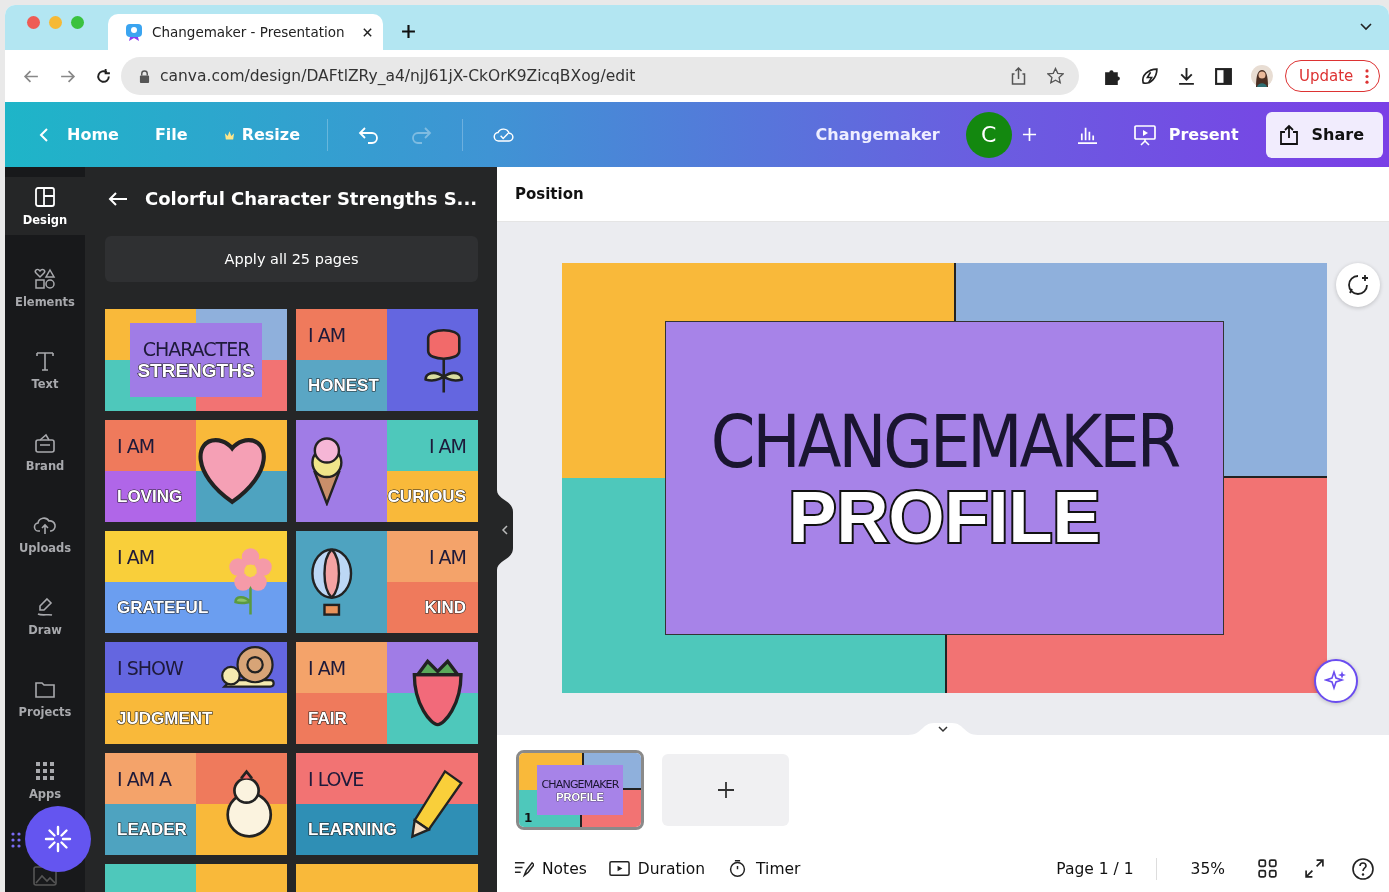  Describe the element at coordinates (343, 385) in the screenshot. I see `thumbnail-subtitle: HONEST` at that location.